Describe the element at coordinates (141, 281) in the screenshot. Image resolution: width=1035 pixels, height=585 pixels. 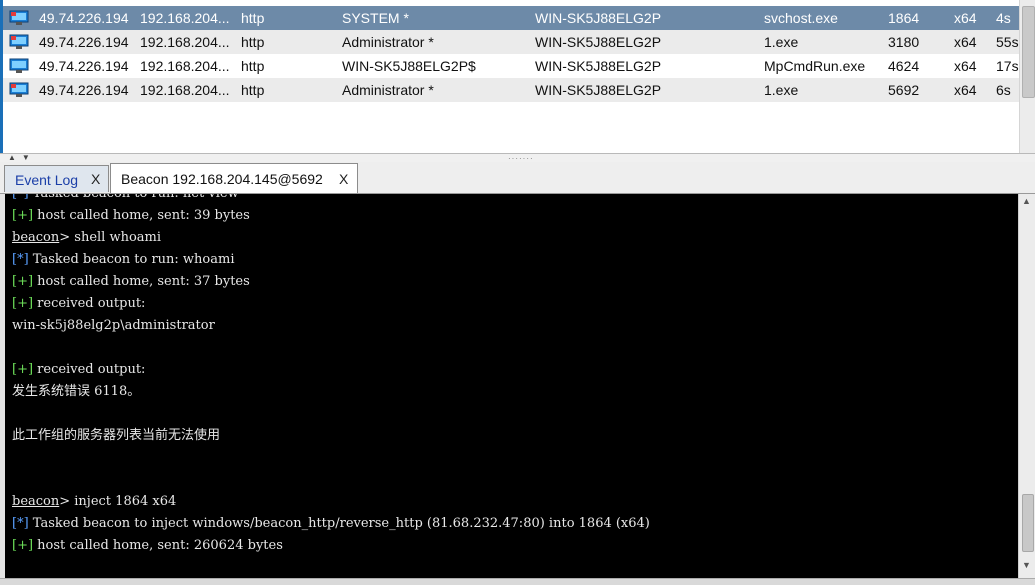
I see `console-text: host called home, sent: 37 bytes` at that location.